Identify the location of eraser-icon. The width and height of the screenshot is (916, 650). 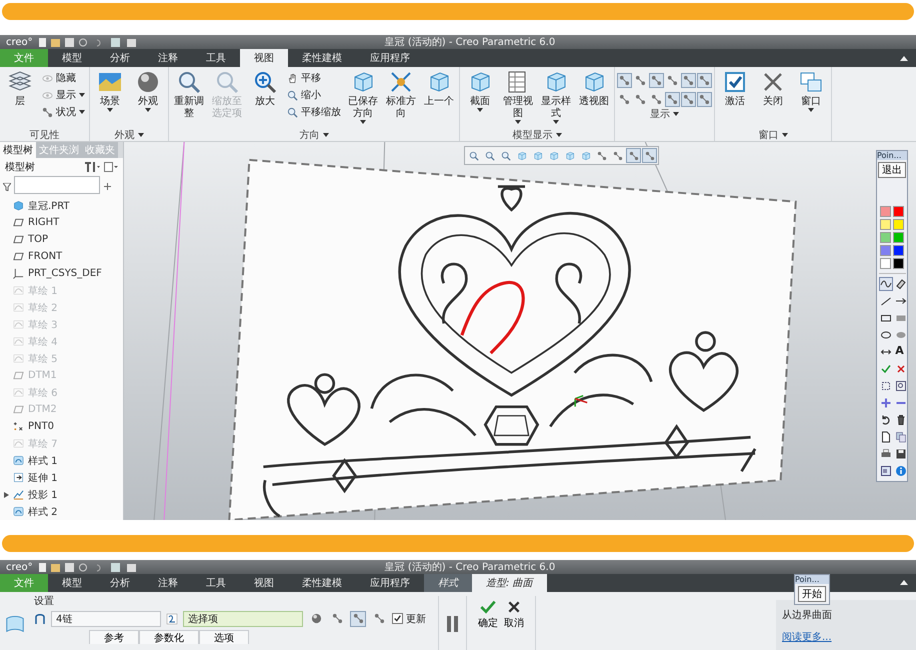
(901, 284).